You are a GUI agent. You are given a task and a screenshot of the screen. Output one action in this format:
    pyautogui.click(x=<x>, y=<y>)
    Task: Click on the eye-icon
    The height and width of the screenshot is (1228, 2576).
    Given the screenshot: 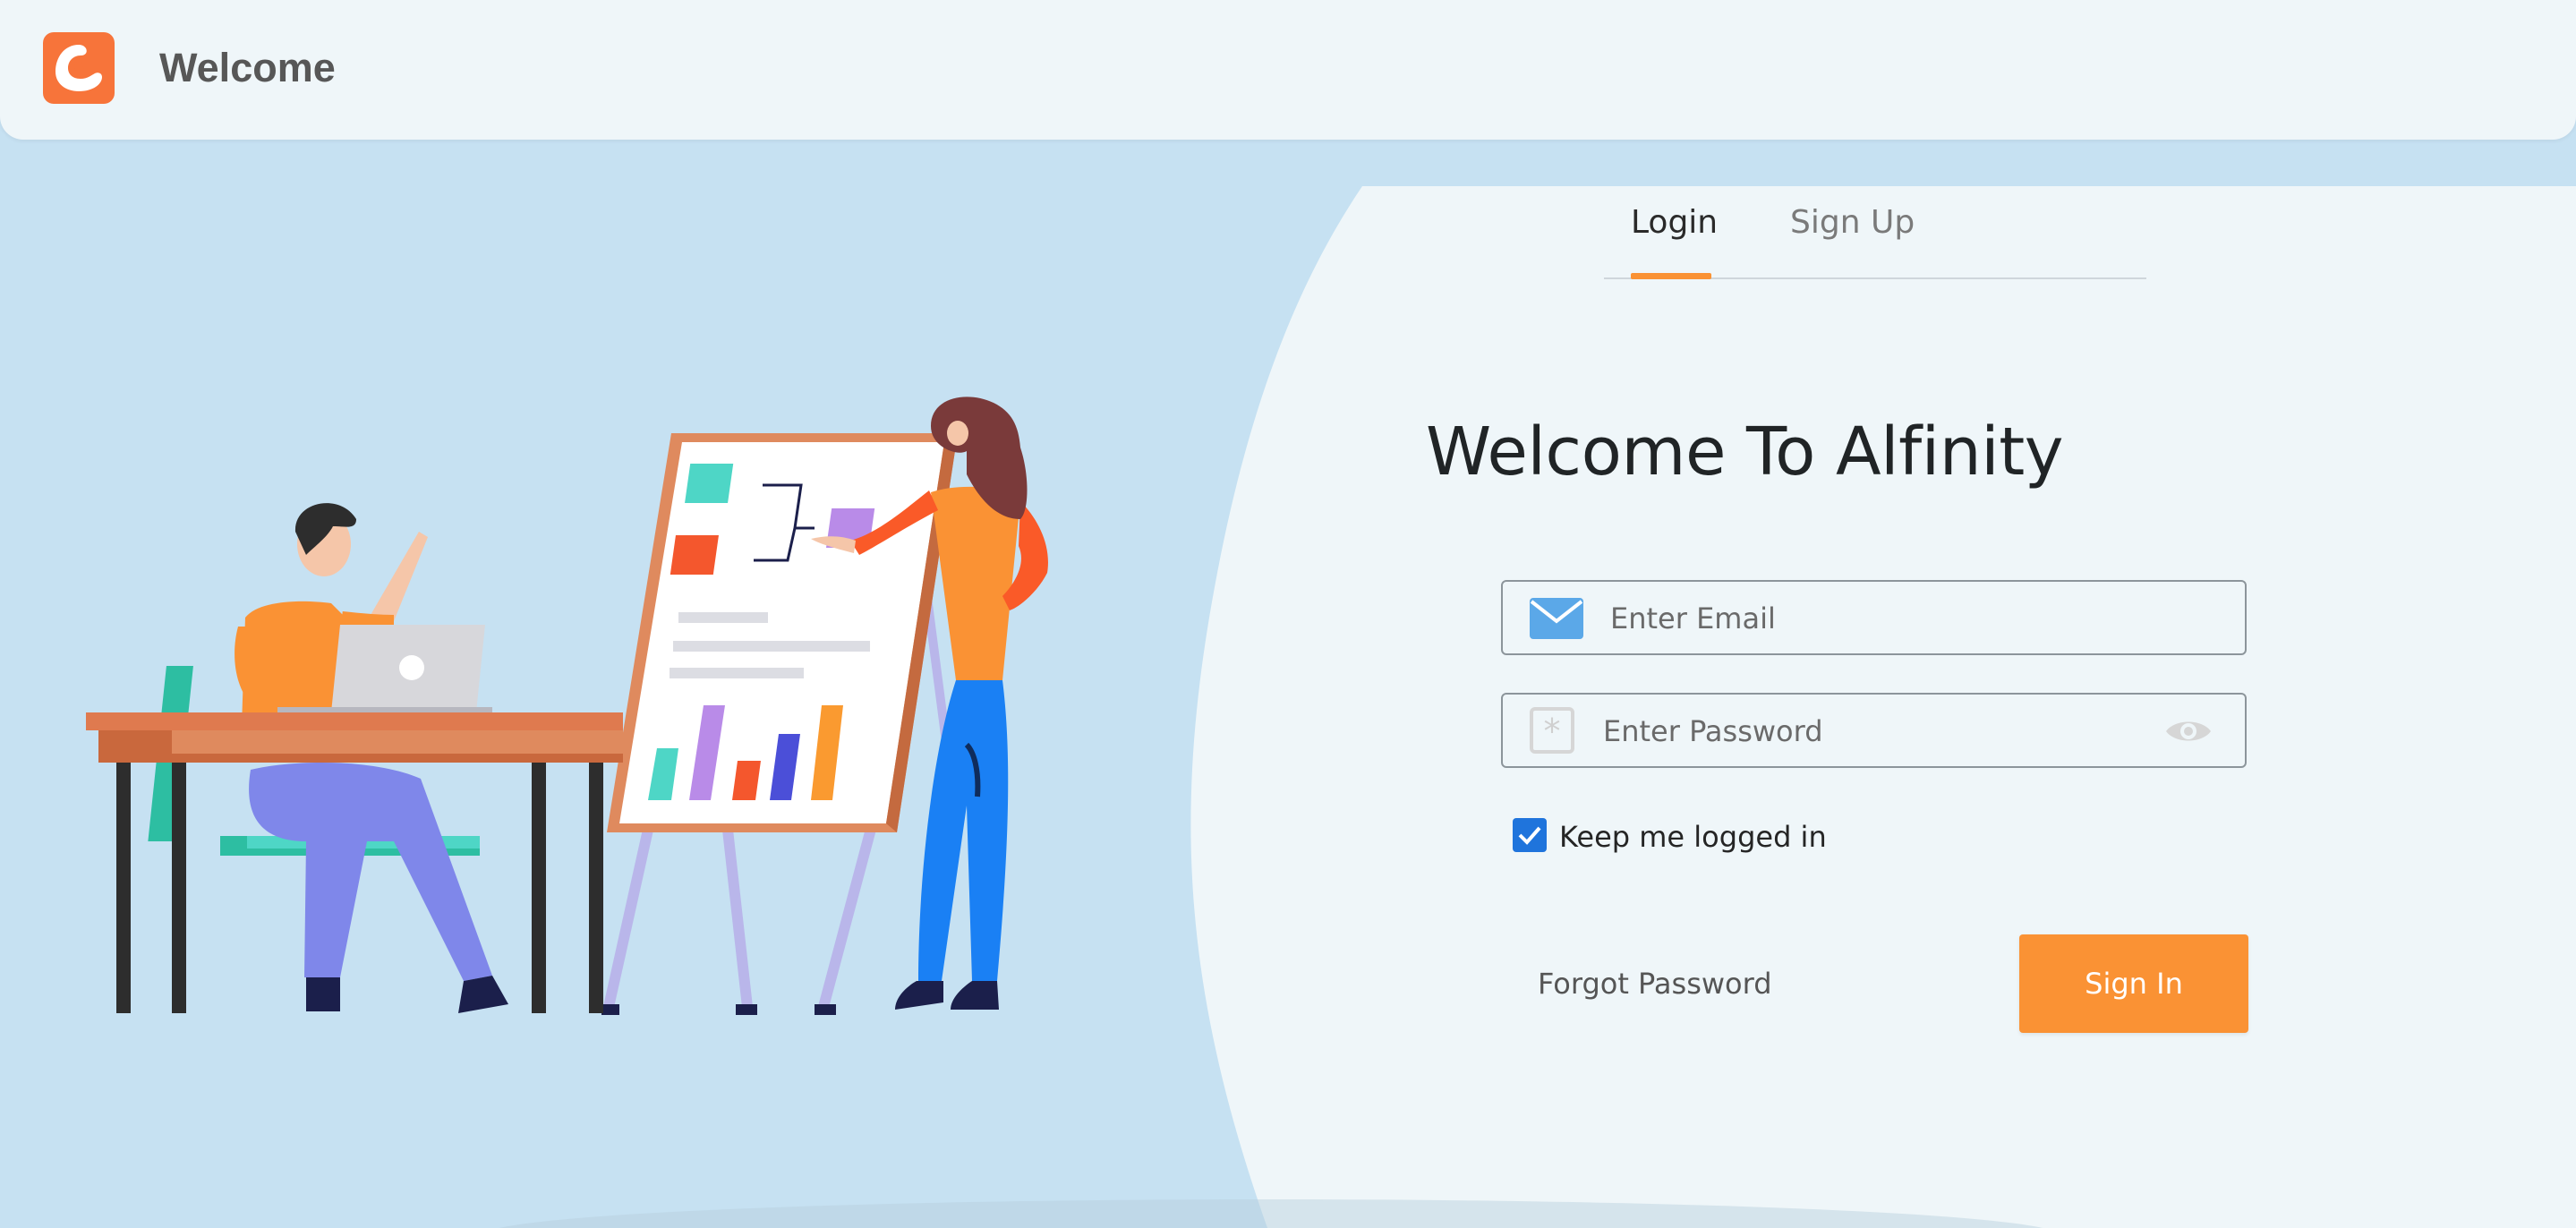 What is the action you would take?
    pyautogui.click(x=2188, y=731)
    